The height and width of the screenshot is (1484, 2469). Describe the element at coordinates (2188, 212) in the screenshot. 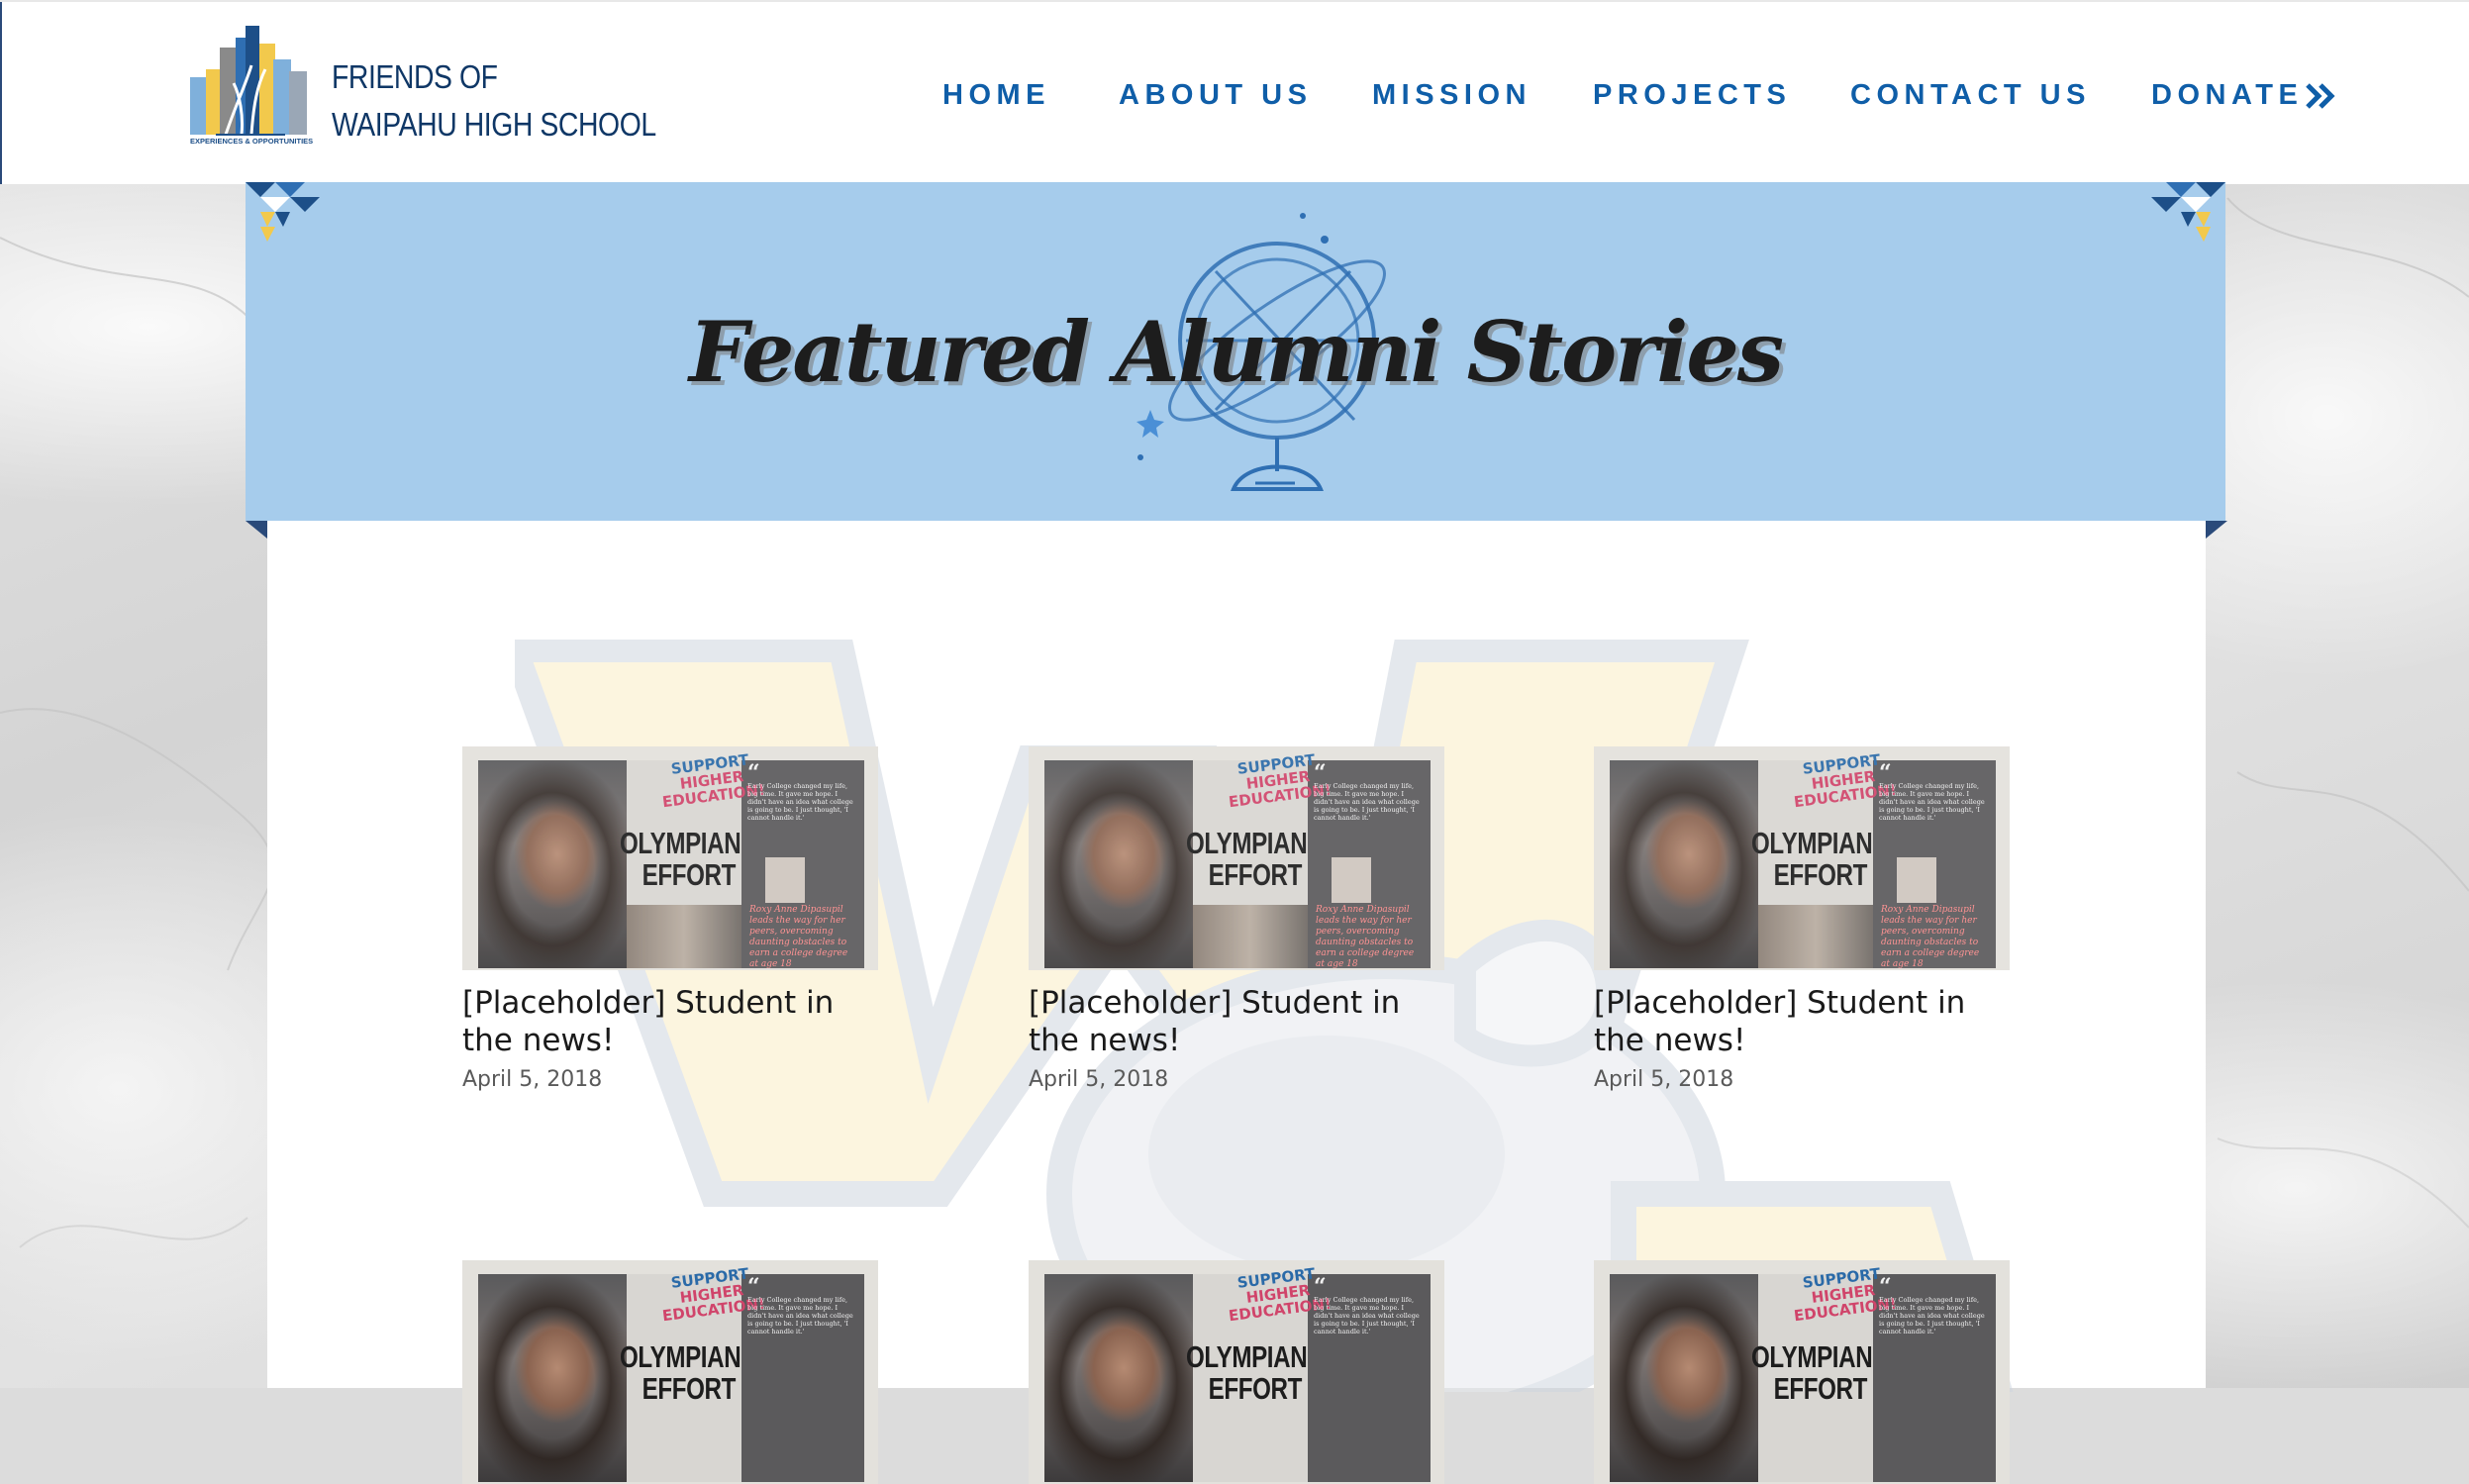

I see `corner-decoration-right` at that location.